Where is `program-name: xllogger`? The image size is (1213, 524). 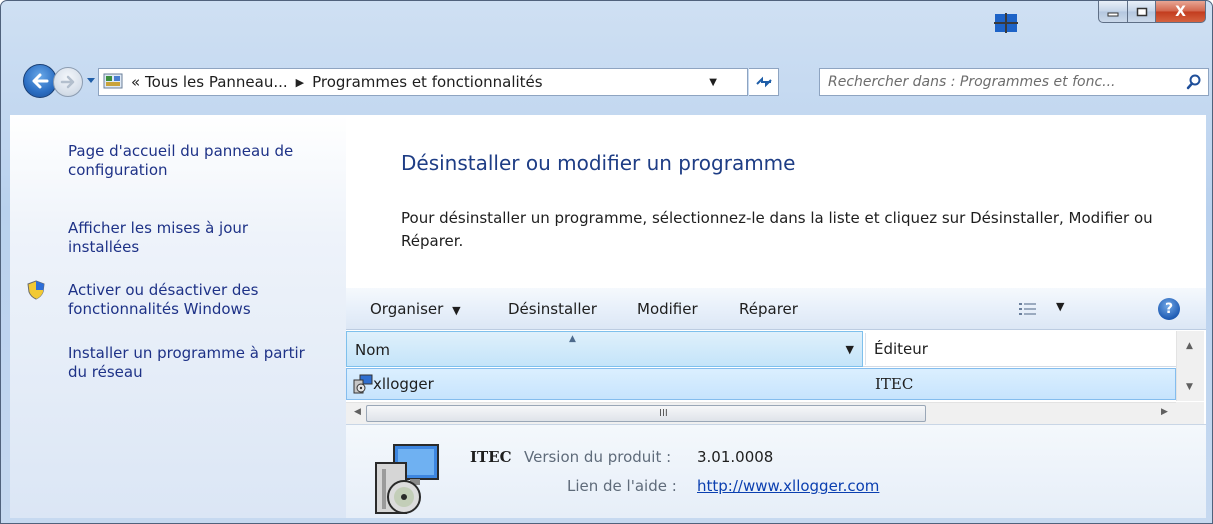 program-name: xllogger is located at coordinates (403, 384).